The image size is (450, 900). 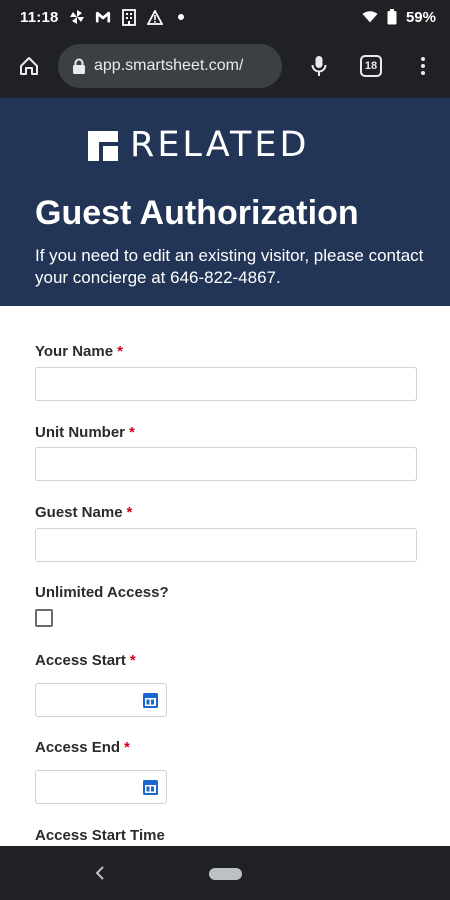 I want to click on status-right: 59%, so click(x=399, y=17).